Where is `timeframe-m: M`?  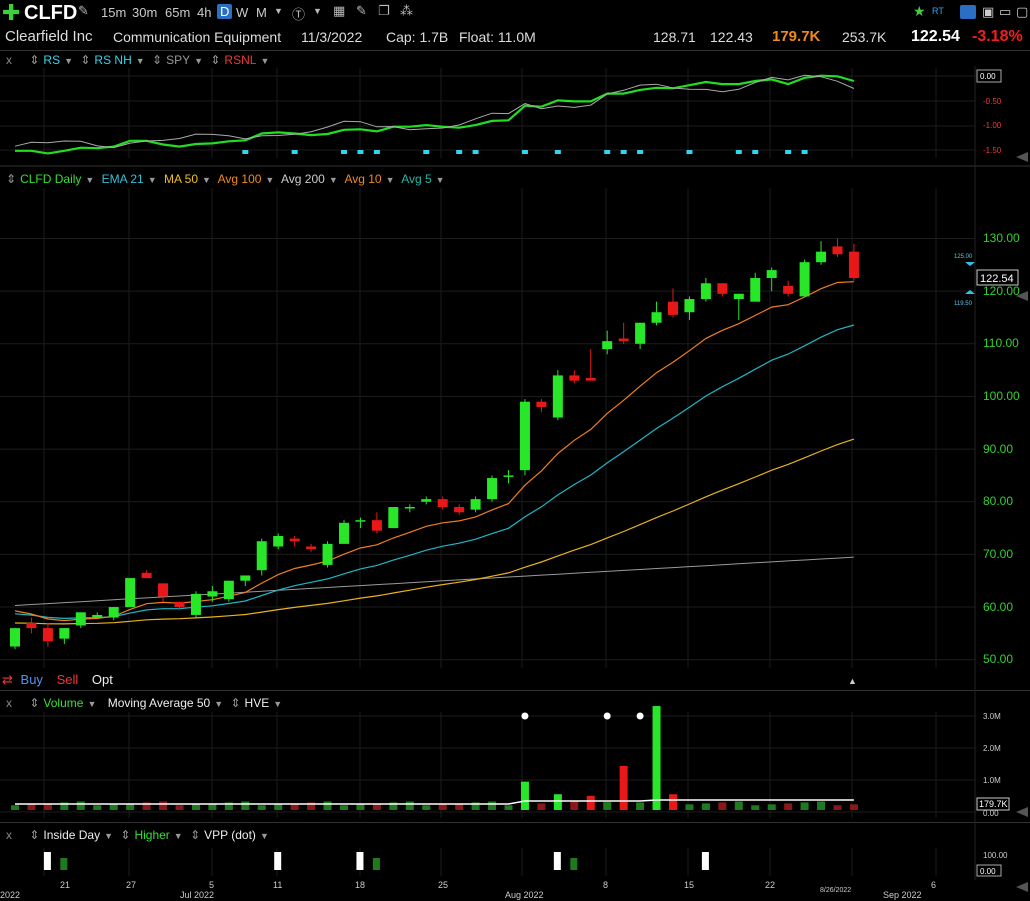
timeframe-m: M is located at coordinates (261, 12).